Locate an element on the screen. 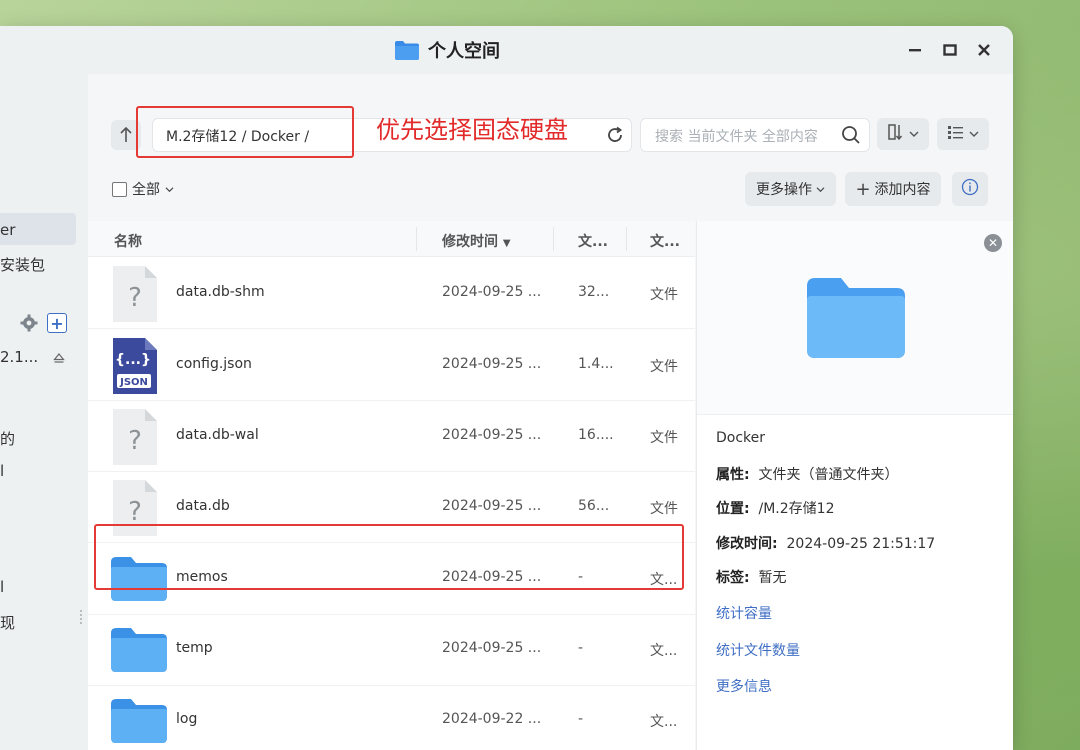  sort-view-button is located at coordinates (903, 134).